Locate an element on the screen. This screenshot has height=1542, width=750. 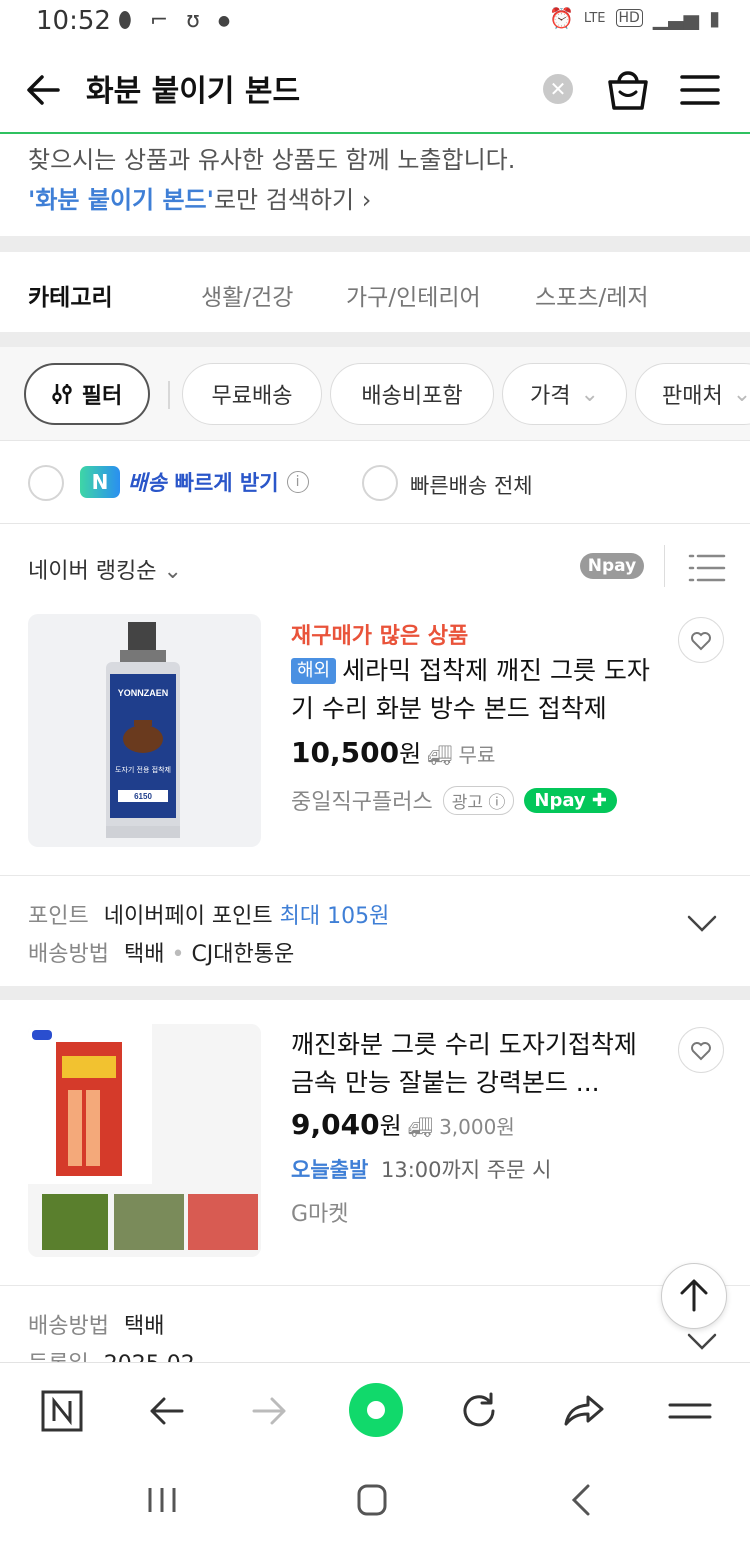
browser-menu-button is located at coordinates (690, 1411).